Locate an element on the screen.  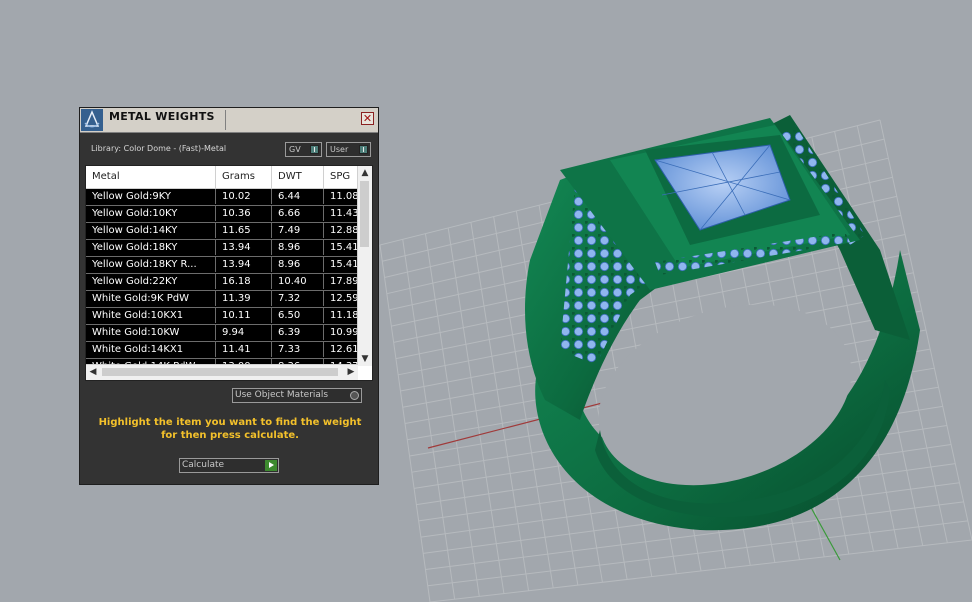
panel-title: METAL WEIGHTS is located at coordinates (162, 116).